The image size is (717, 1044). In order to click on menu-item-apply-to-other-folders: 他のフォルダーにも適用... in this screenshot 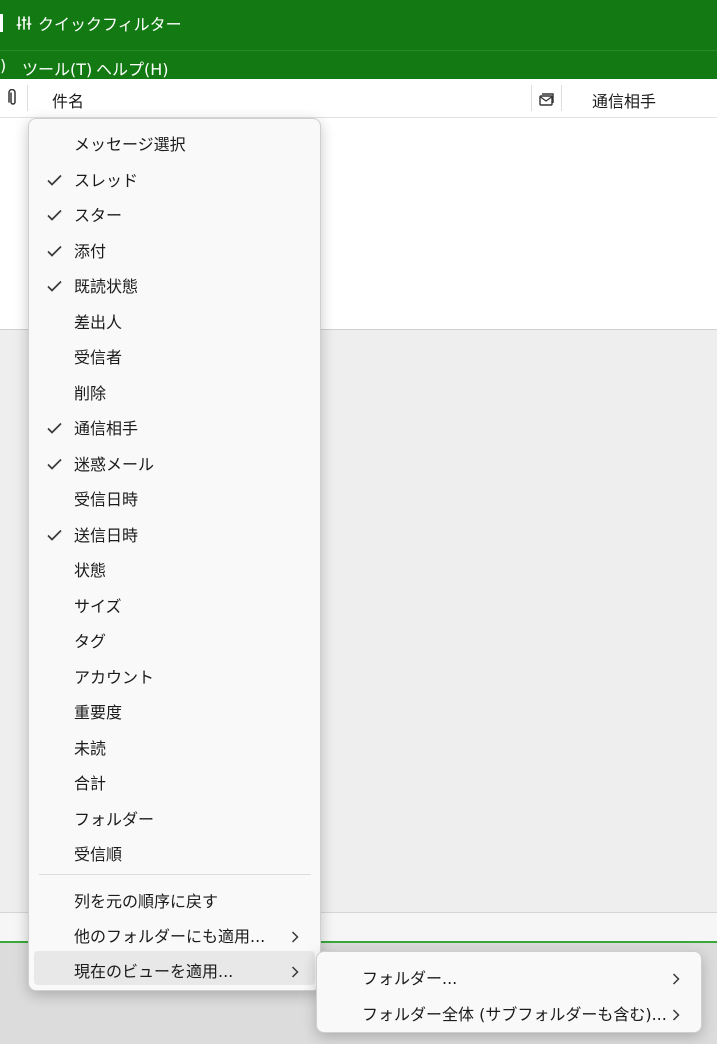, I will do `click(174, 933)`.